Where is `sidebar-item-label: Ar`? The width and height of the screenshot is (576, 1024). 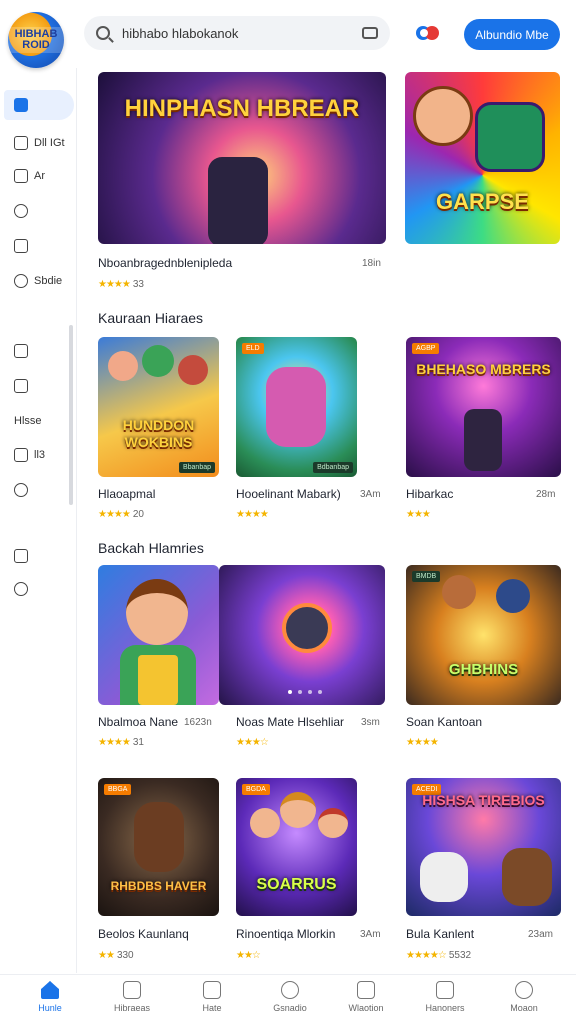
sidebar-item-label: Ar is located at coordinates (39, 176).